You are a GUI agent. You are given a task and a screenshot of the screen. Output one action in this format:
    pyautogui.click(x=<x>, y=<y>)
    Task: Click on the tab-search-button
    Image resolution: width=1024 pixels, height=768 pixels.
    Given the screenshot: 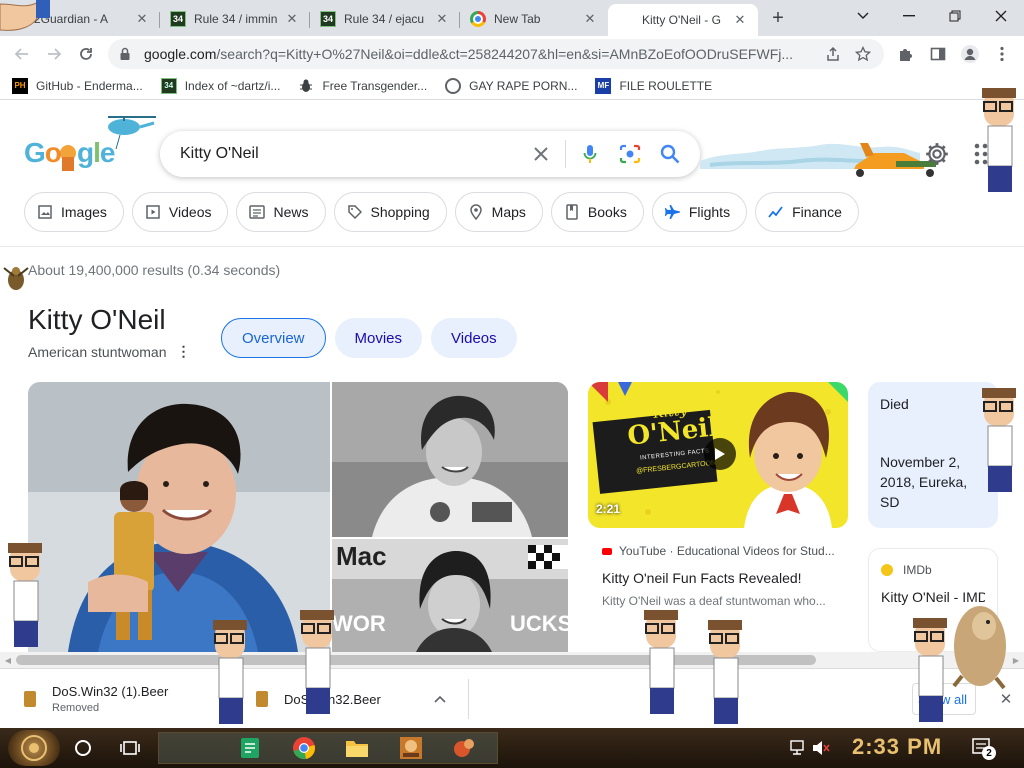 What is the action you would take?
    pyautogui.click(x=863, y=16)
    